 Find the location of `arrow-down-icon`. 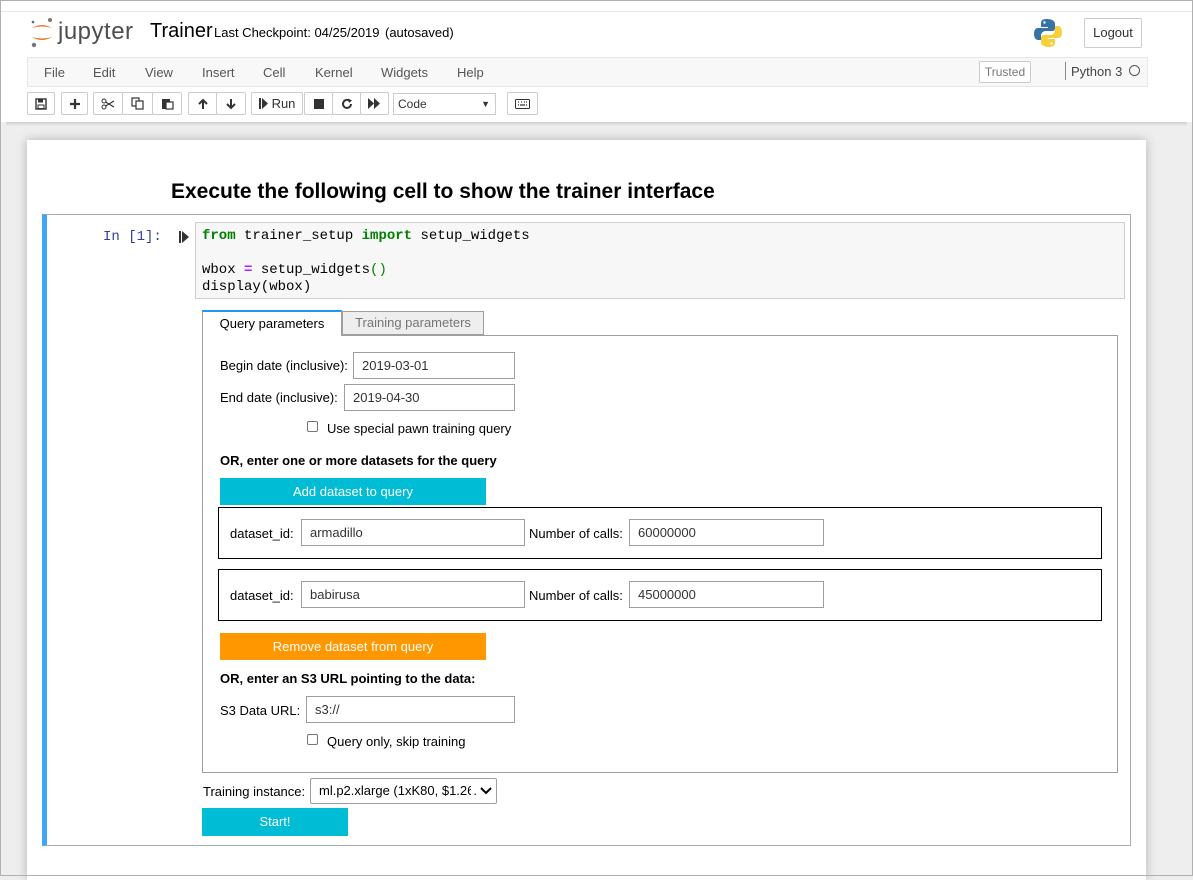

arrow-down-icon is located at coordinates (231, 103).